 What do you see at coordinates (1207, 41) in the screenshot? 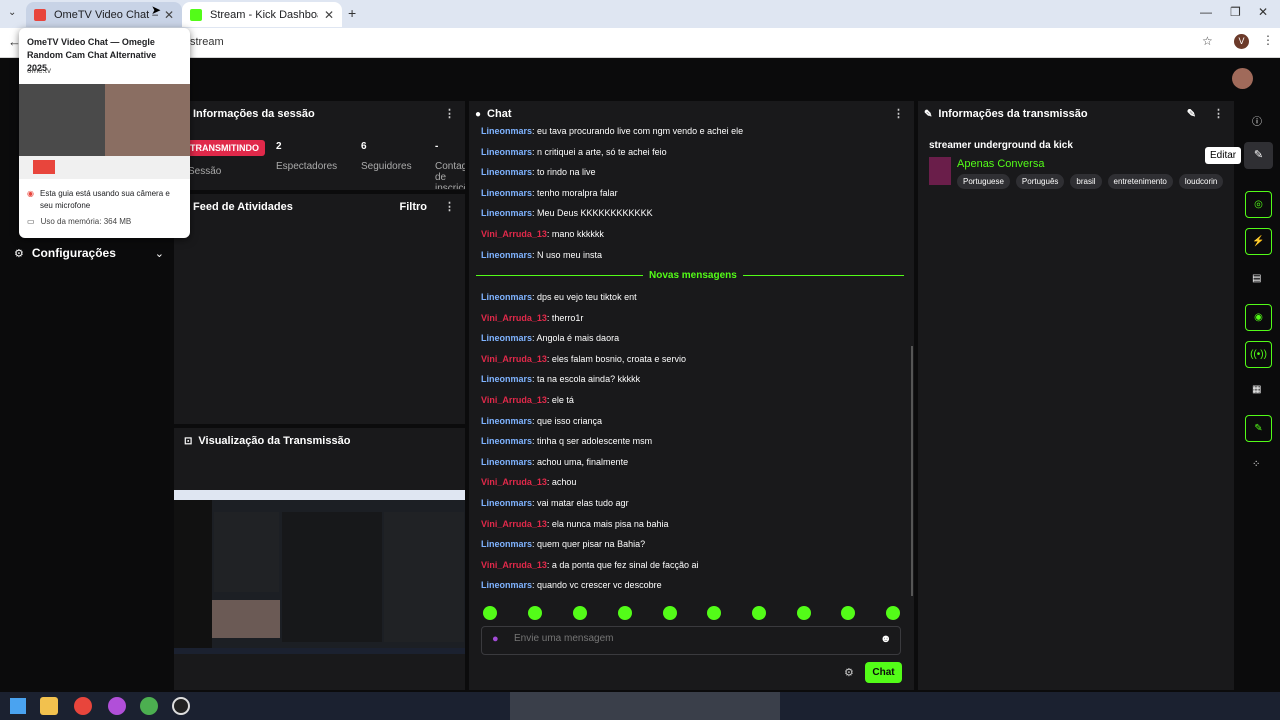
I see `bookmark-star-icon: ☆` at bounding box center [1207, 41].